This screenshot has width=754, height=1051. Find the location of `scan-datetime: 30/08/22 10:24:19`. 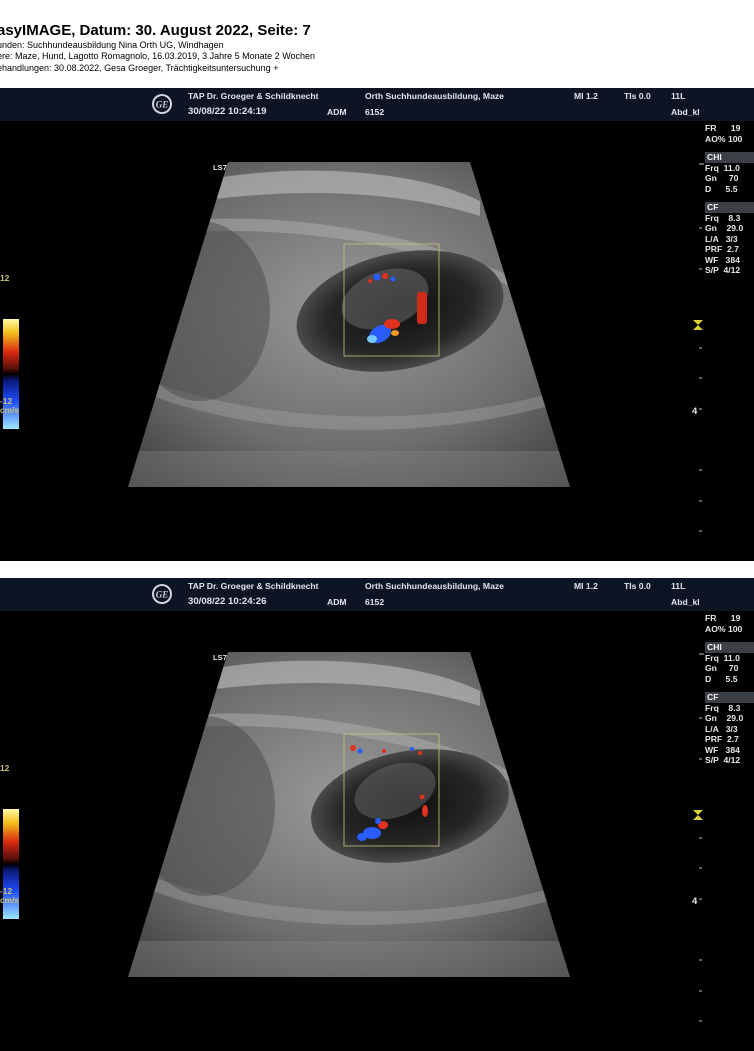

scan-datetime: 30/08/22 10:24:19 is located at coordinates (227, 111).